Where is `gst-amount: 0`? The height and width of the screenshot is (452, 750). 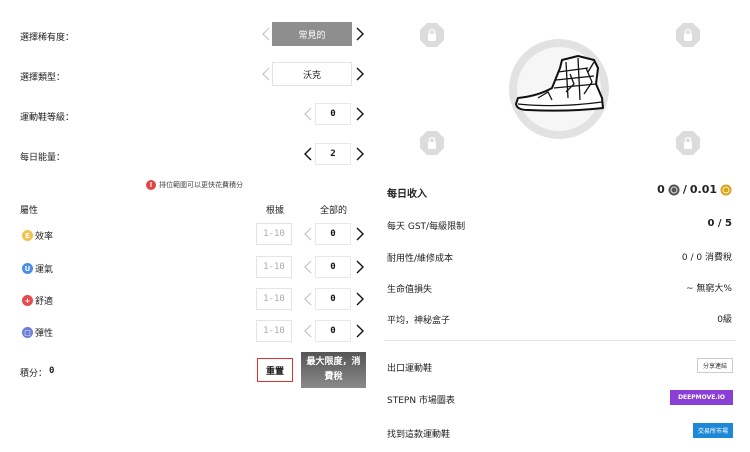
gst-amount: 0 is located at coordinates (661, 189).